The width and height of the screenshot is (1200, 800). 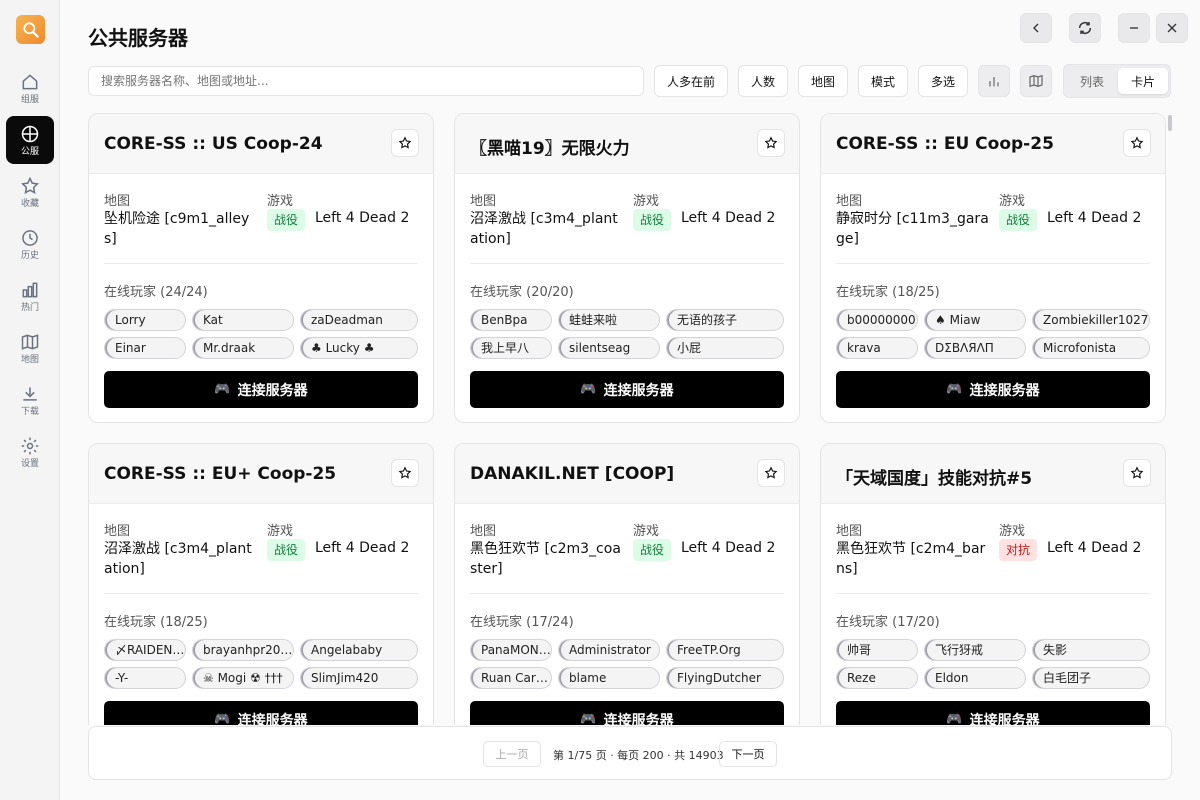 What do you see at coordinates (545, 559) in the screenshot?
I see `map-name: 黑色狂欢节 [c2m3_coaster]` at bounding box center [545, 559].